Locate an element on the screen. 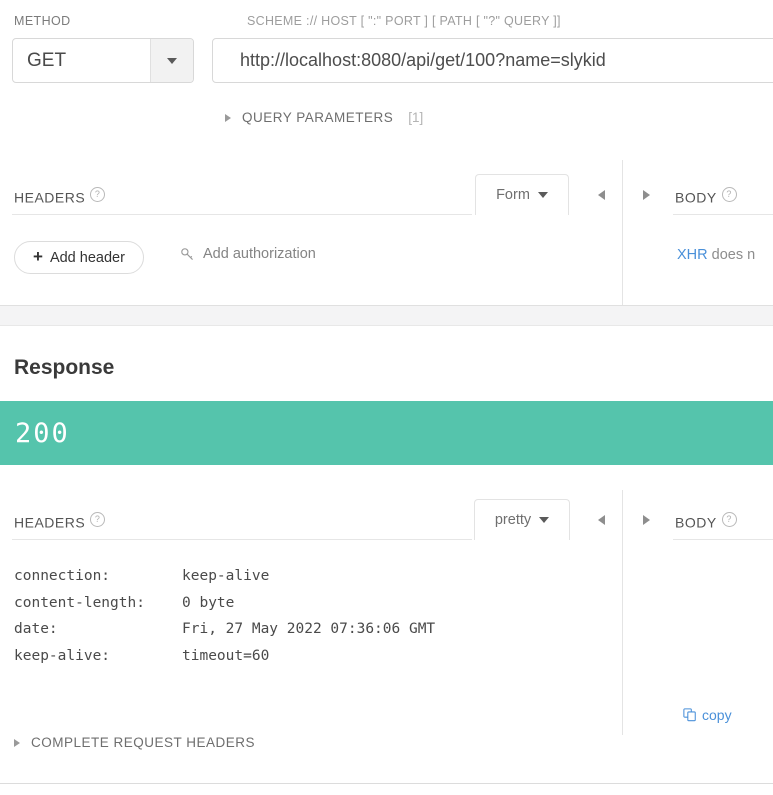 Image resolution: width=773 pixels, height=795 pixels. bottom-divider is located at coordinates (386, 783).